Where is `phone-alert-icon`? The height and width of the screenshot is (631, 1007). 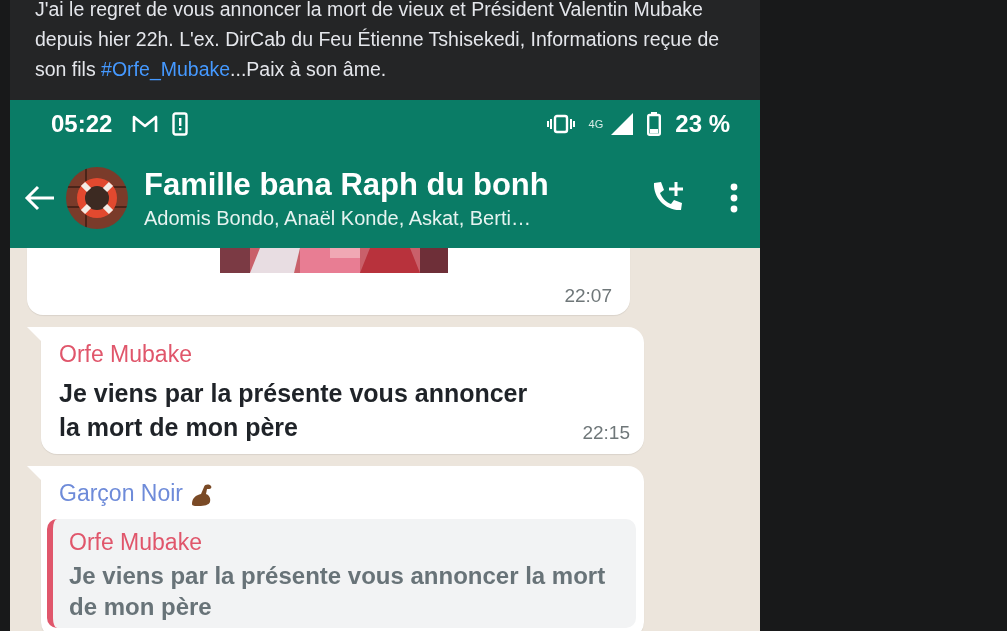 phone-alert-icon is located at coordinates (180, 124).